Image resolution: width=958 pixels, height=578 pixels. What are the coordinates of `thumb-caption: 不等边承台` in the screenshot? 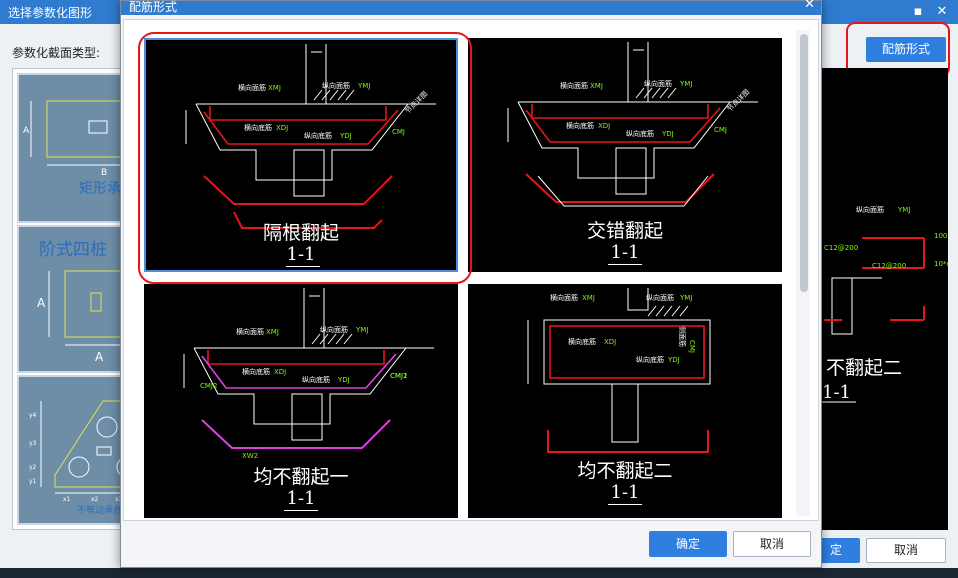 It's located at (99, 510).